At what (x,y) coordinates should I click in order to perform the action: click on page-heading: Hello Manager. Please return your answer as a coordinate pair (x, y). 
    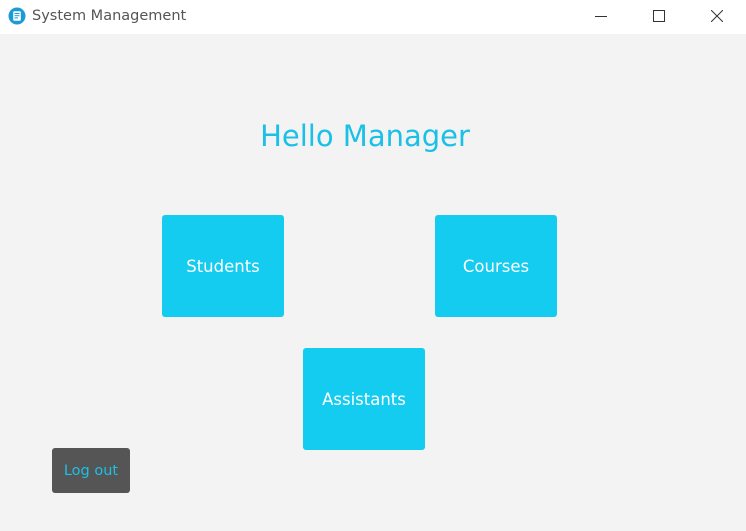
    Looking at the image, I should click on (365, 136).